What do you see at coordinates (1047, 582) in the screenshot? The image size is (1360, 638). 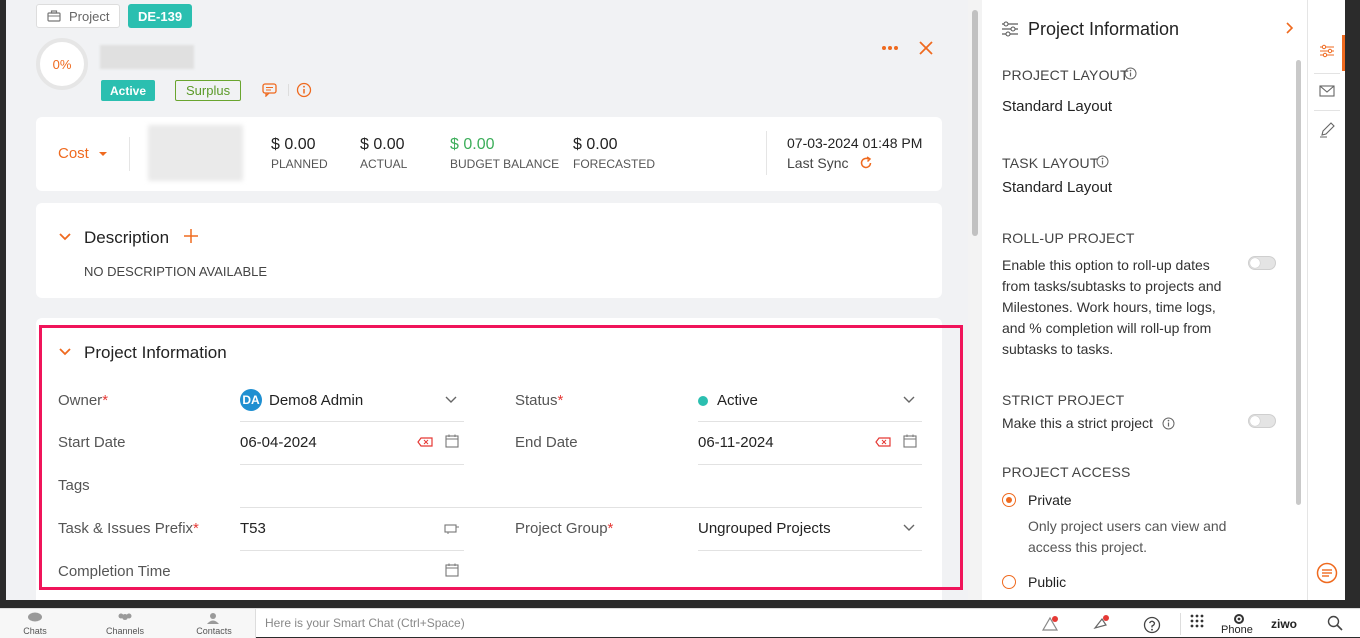 I see `public-label: Public` at bounding box center [1047, 582].